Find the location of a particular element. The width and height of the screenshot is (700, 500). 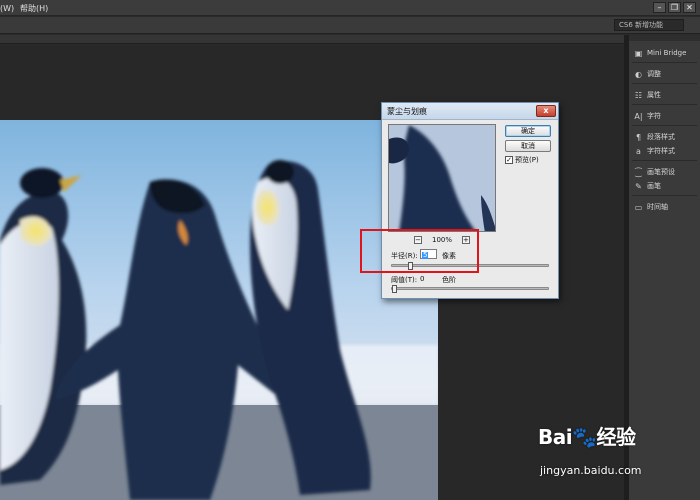

document-tab-strip is located at coordinates (314, 39).